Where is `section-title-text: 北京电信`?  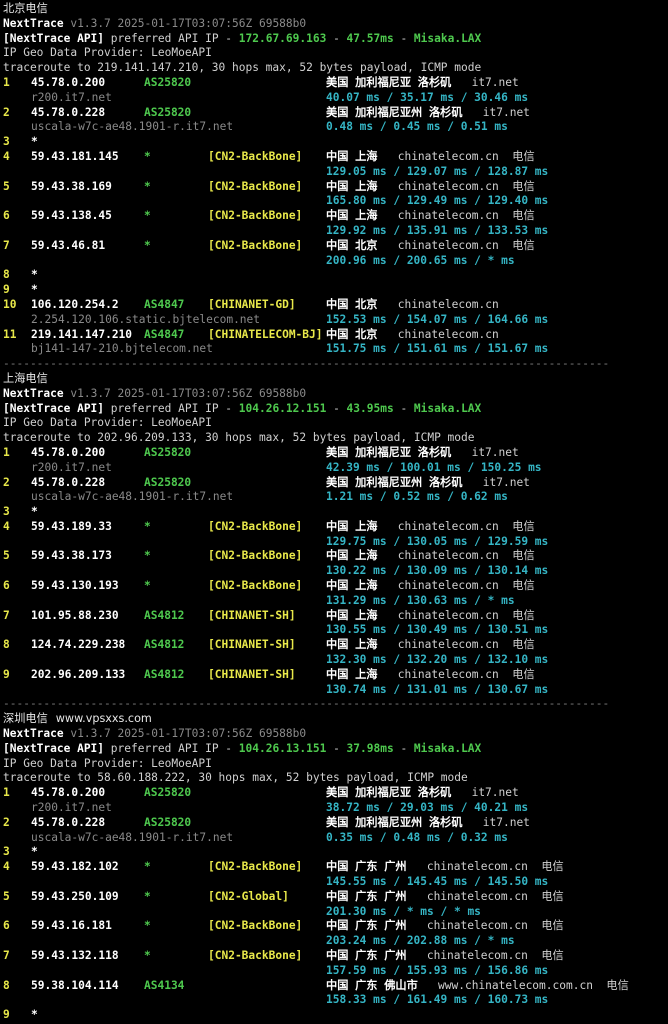 section-title-text: 北京电信 is located at coordinates (25, 8).